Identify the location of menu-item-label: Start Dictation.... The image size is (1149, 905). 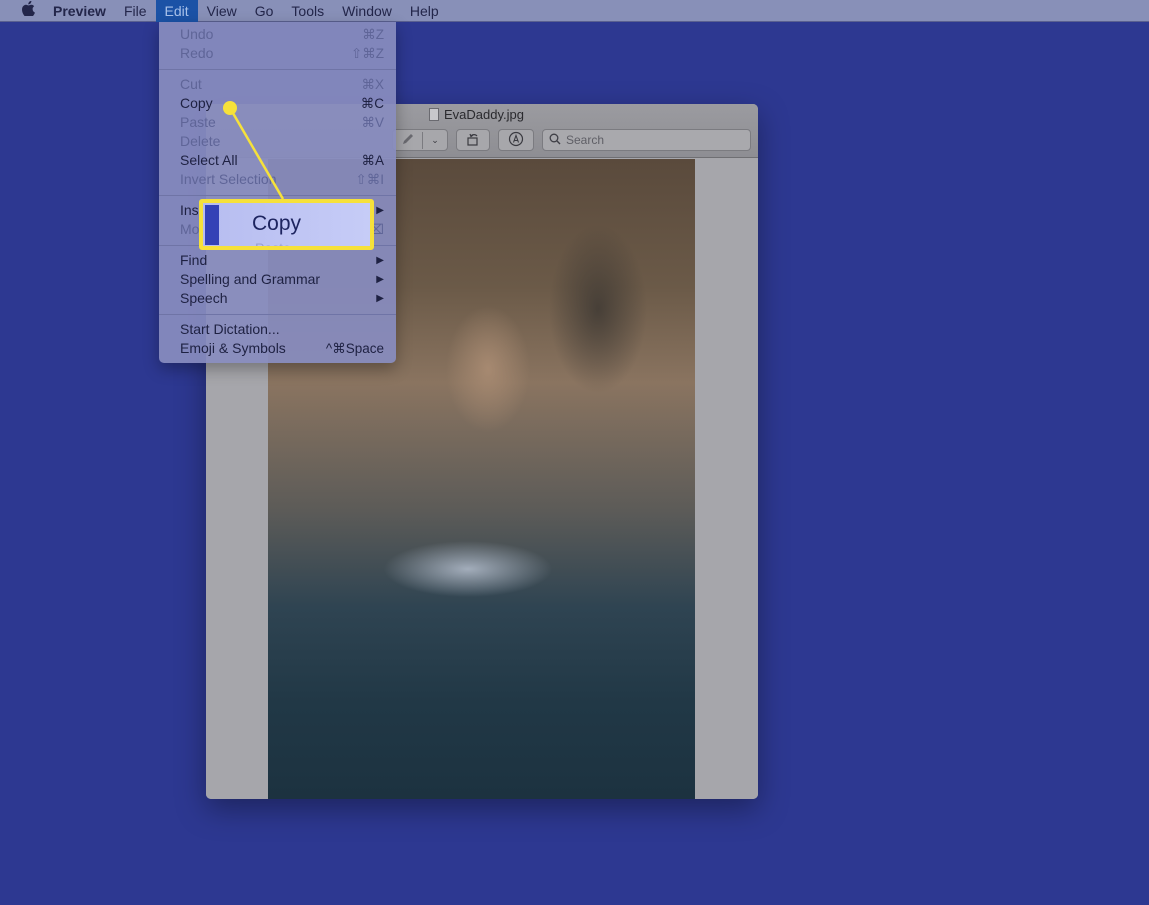
(230, 329).